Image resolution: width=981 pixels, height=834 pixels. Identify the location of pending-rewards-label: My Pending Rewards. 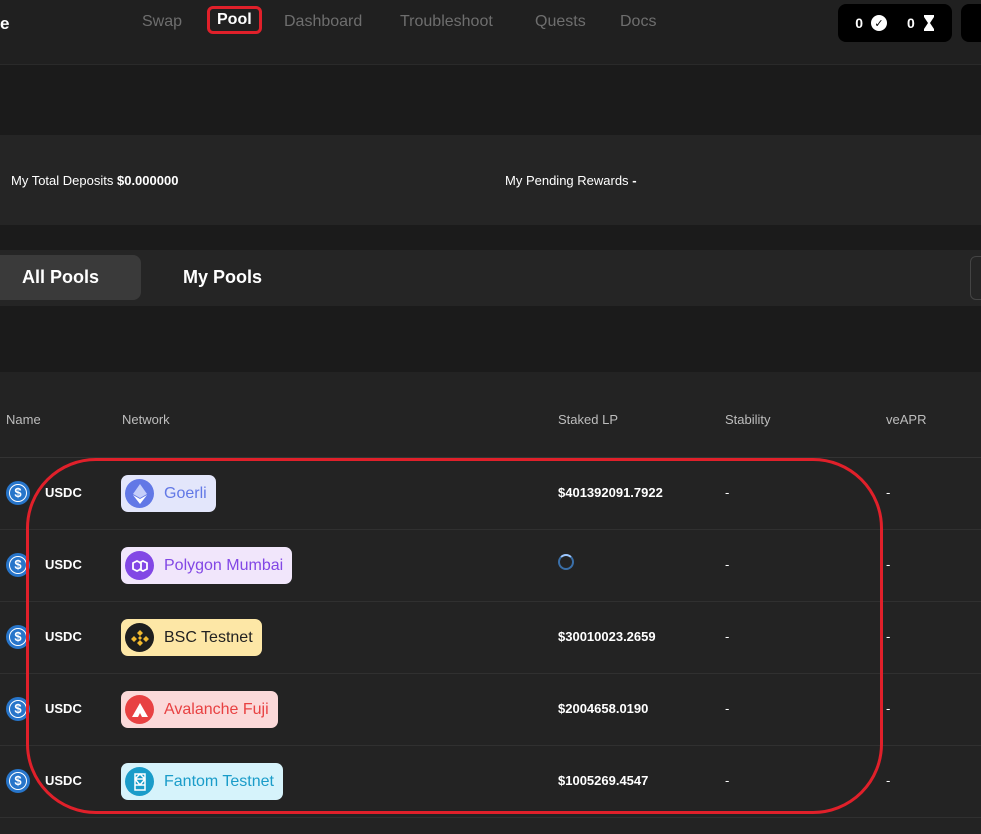
(567, 180).